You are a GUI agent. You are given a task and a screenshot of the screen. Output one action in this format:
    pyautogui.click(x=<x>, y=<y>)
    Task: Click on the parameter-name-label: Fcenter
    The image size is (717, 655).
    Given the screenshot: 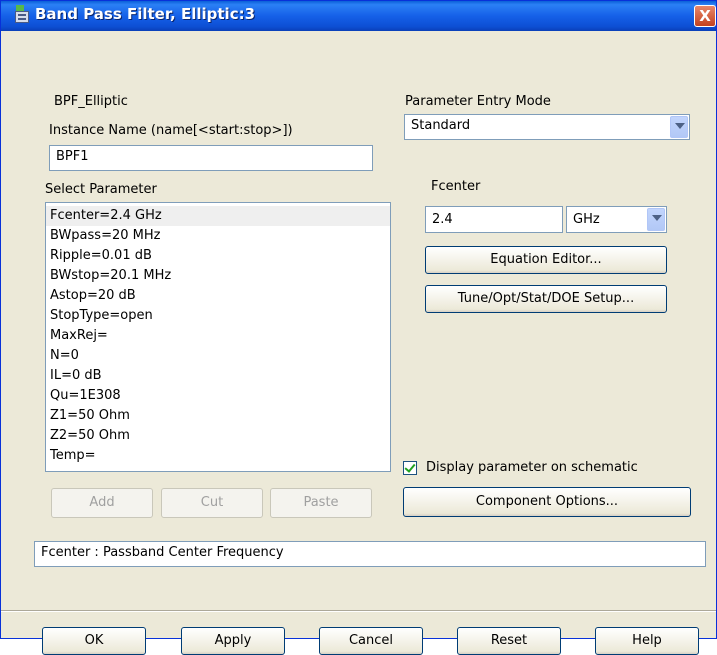 What is the action you would take?
    pyautogui.click(x=456, y=186)
    